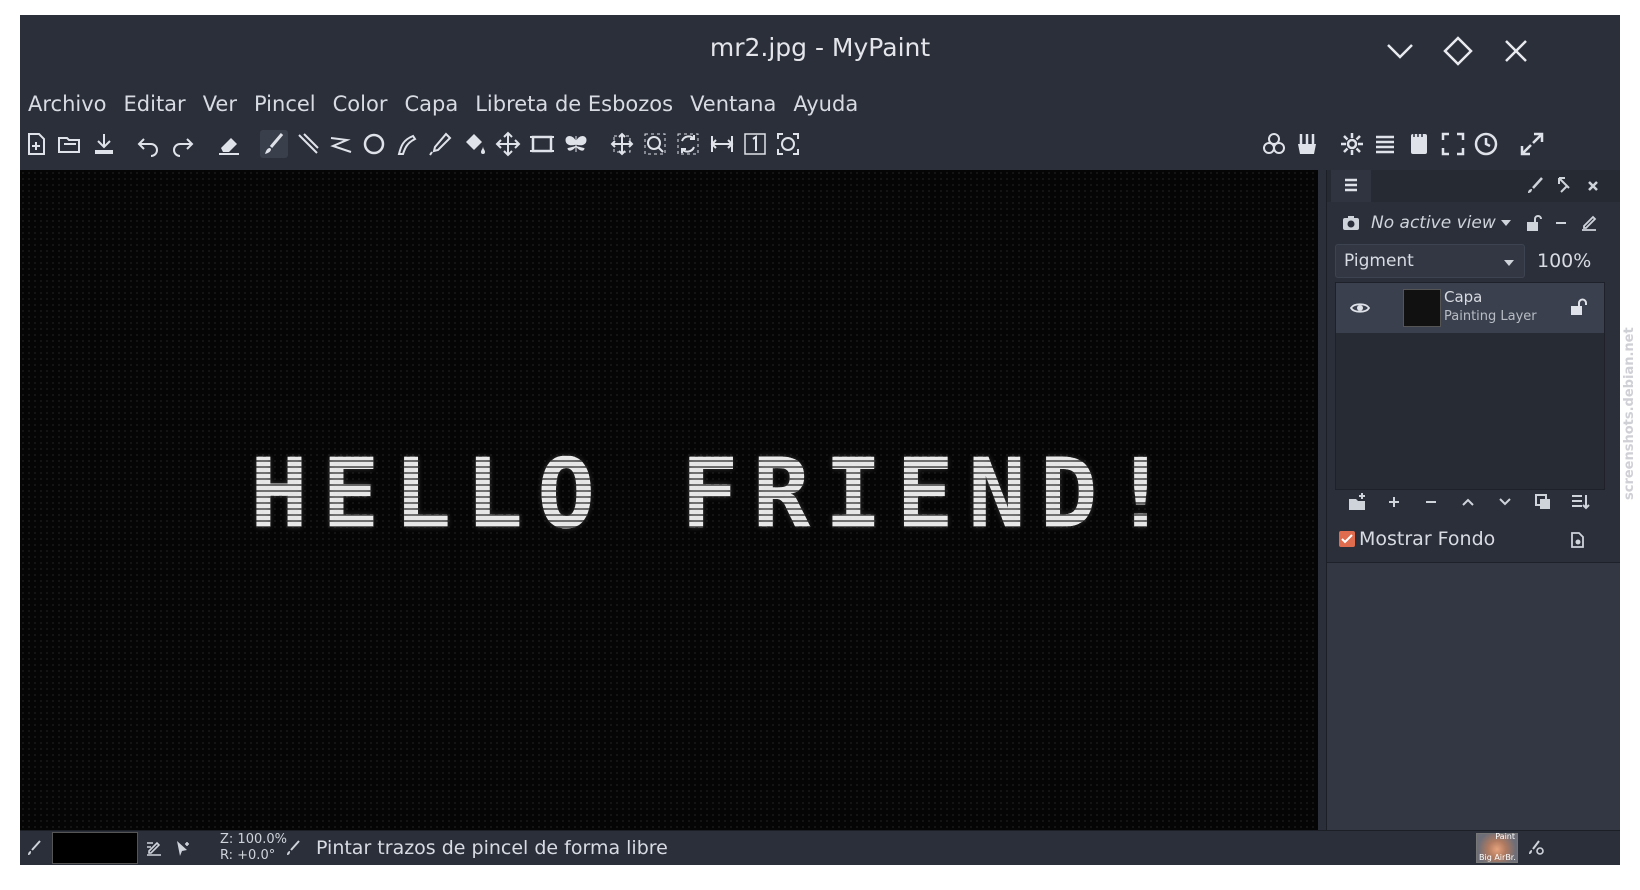 This screenshot has height=890, width=1640. I want to click on new-layer-group-button, so click(1357, 502).